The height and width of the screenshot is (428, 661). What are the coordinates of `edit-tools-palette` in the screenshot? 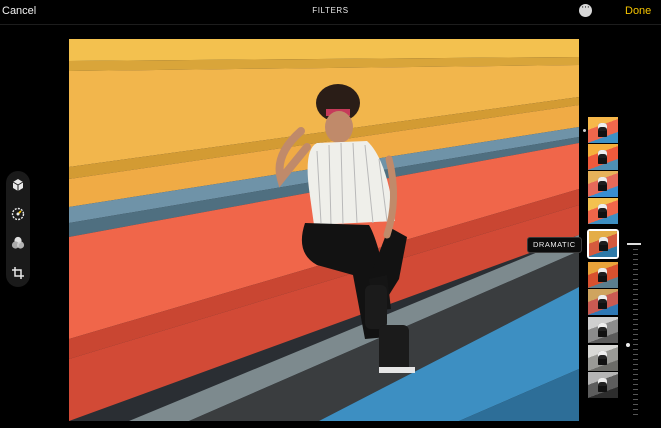 It's located at (18, 229).